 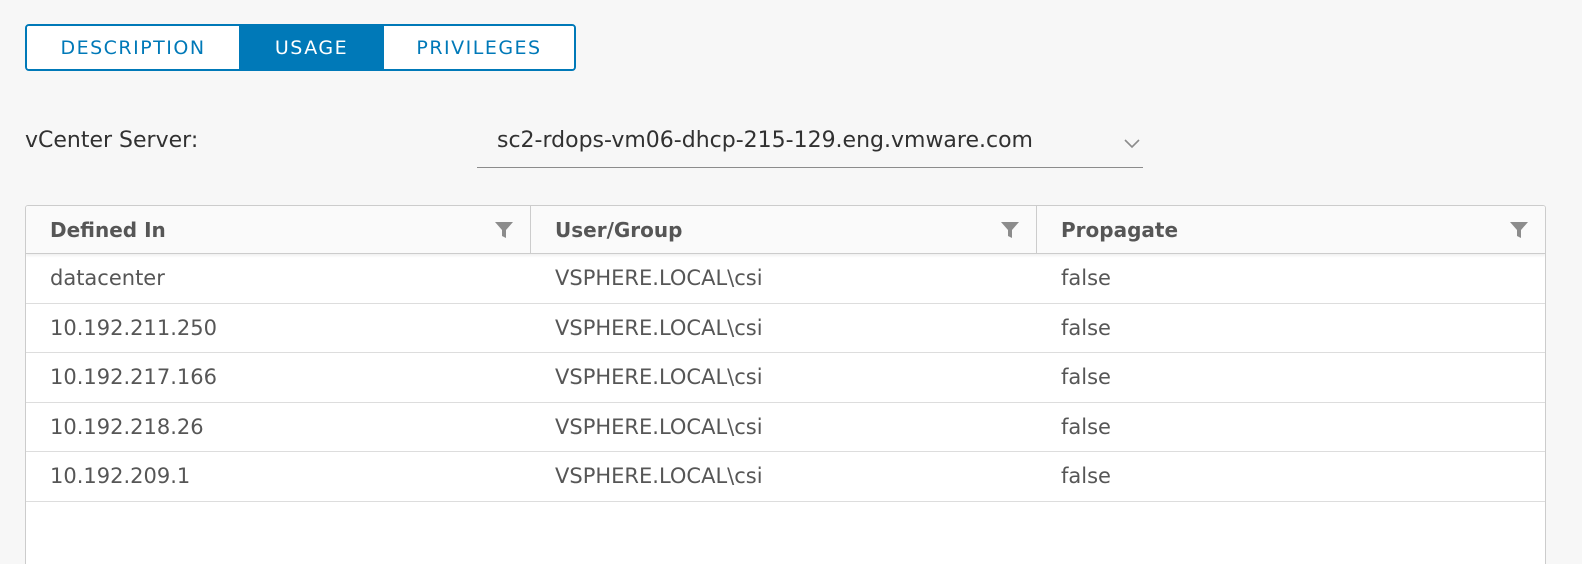 I want to click on cell-defined-in: datacenter, so click(x=107, y=278).